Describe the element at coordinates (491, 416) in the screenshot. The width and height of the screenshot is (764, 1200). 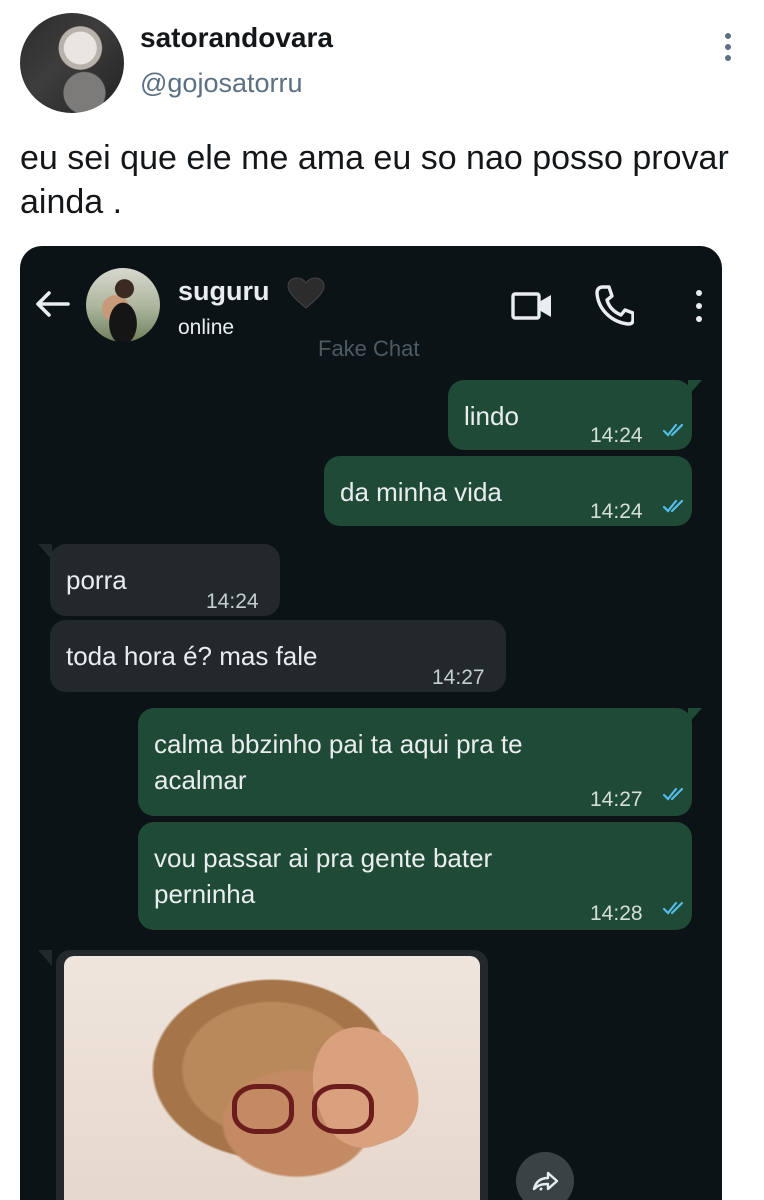
I see `message-text: lindo` at that location.